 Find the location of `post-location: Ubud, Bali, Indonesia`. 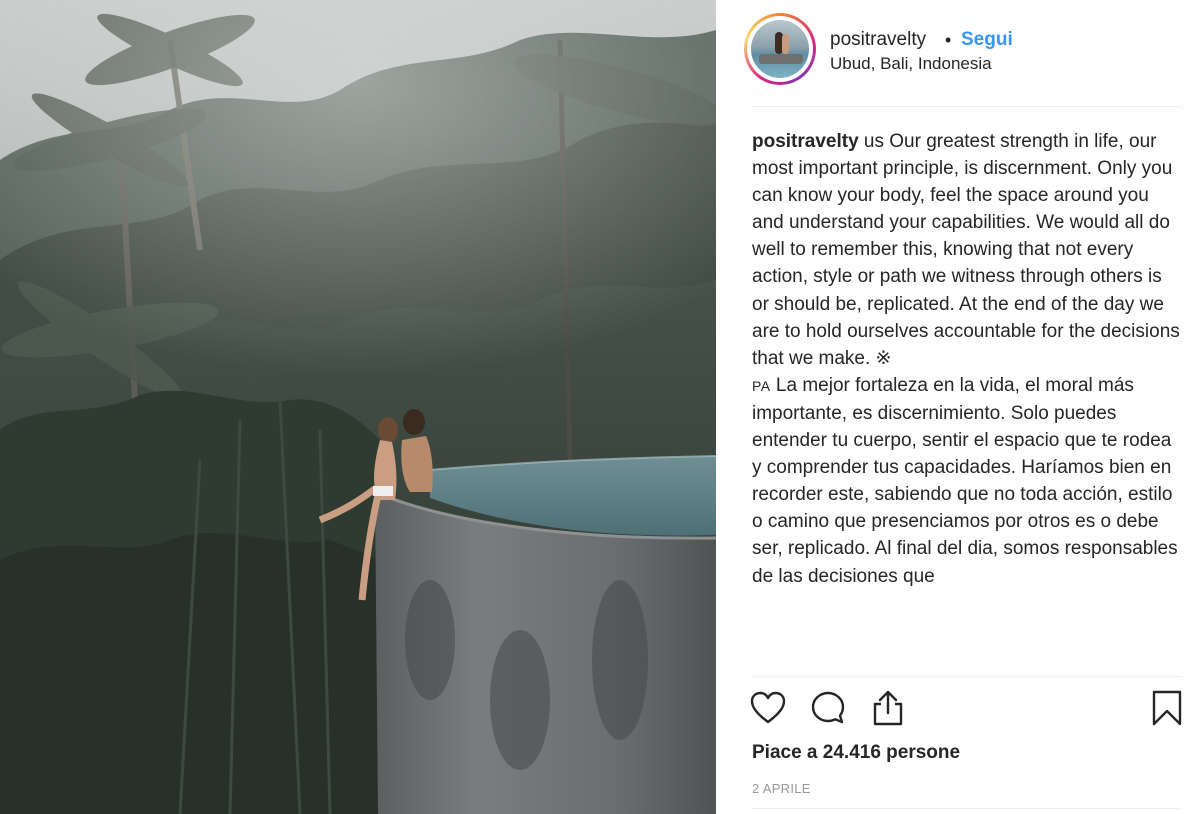

post-location: Ubud, Bali, Indonesia is located at coordinates (911, 64).